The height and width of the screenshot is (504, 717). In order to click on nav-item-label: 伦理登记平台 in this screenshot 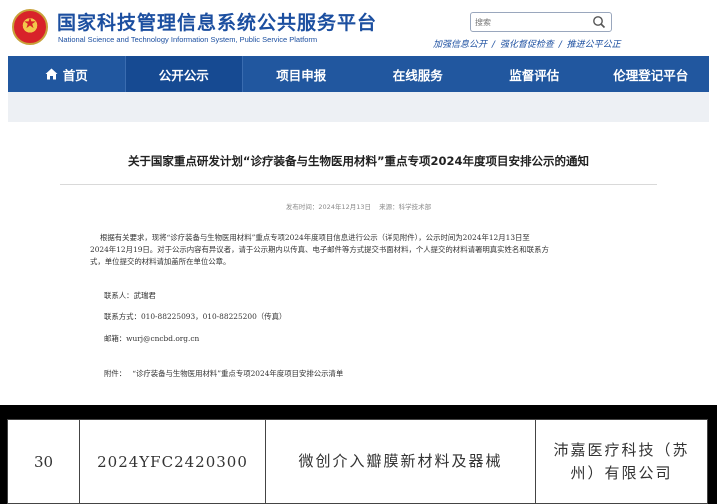, I will do `click(651, 75)`.